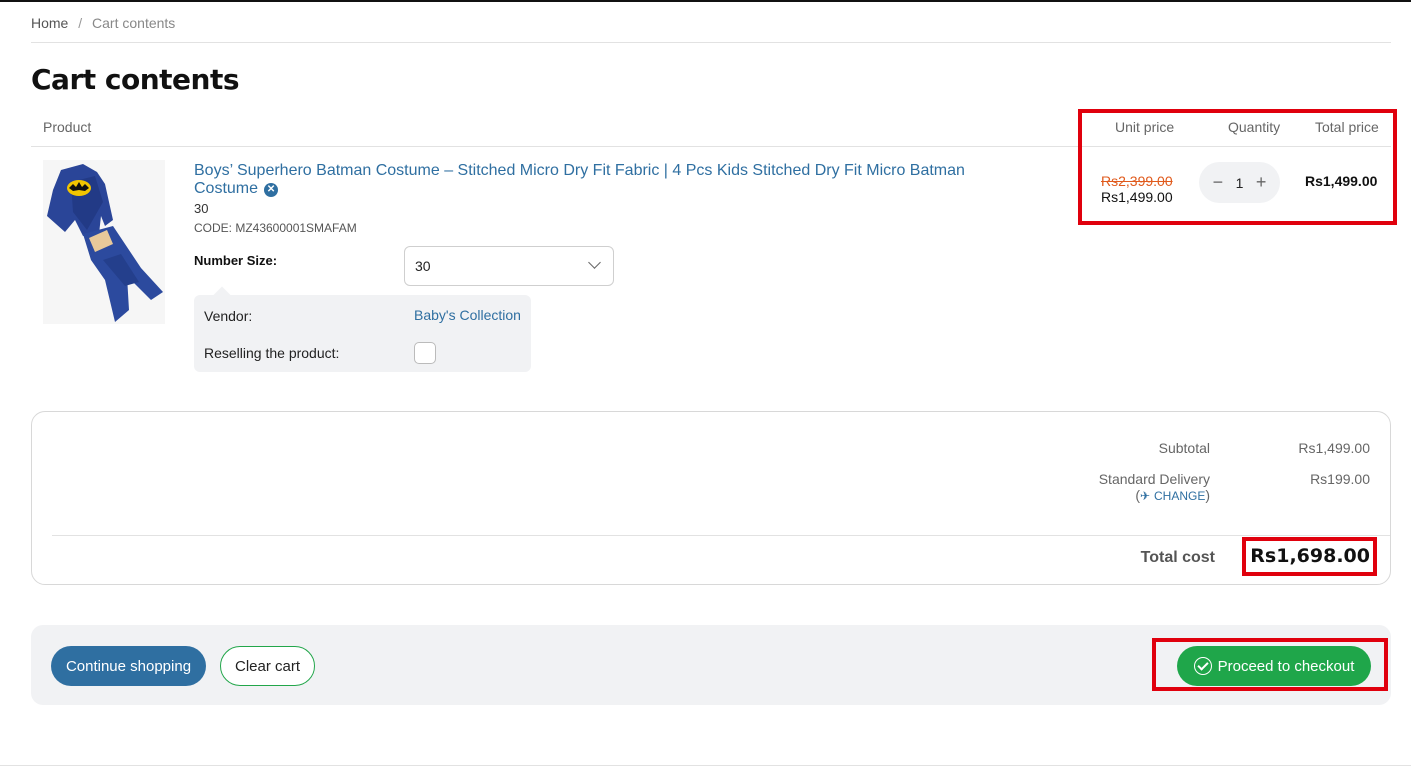 Image resolution: width=1411 pixels, height=767 pixels. I want to click on product-option: 30, so click(201, 208).